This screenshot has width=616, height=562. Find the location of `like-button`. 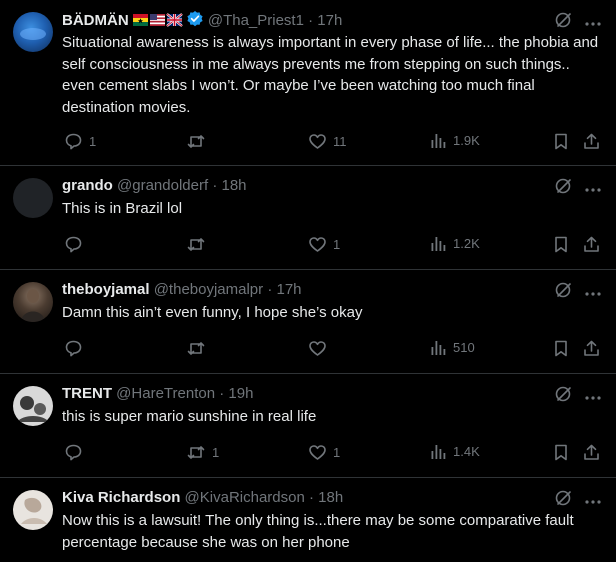

like-button is located at coordinates (320, 348).